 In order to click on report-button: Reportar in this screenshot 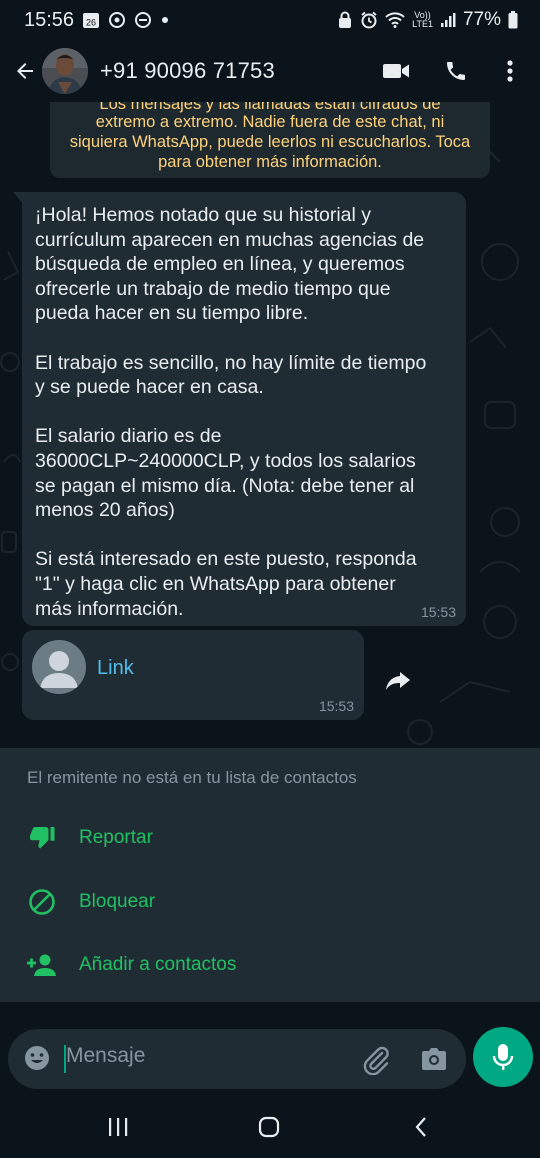, I will do `click(270, 838)`.